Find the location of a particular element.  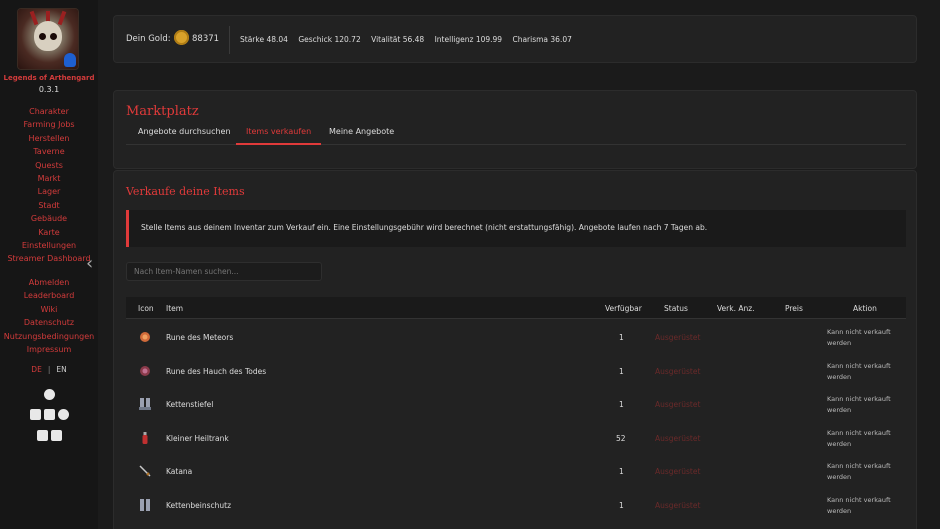

app-name: Legends of Arthengard is located at coordinates (49, 78).